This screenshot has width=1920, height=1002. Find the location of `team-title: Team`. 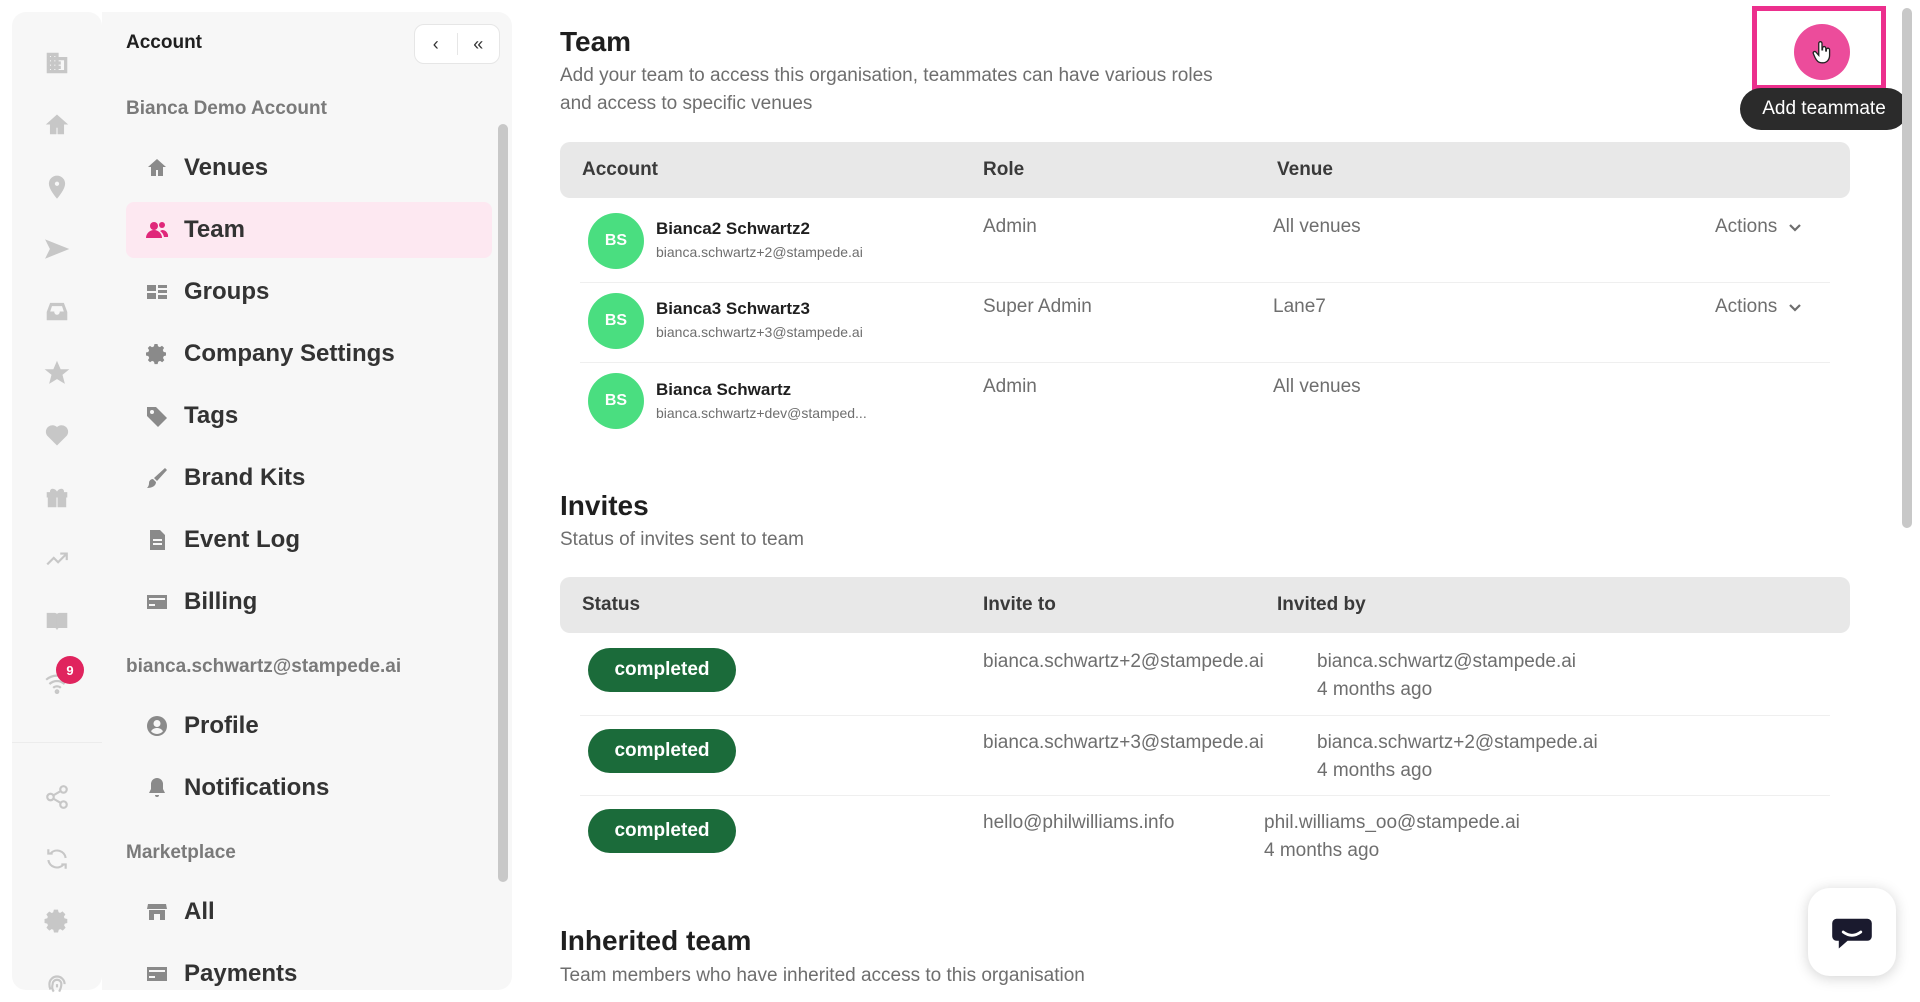

team-title: Team is located at coordinates (596, 41).